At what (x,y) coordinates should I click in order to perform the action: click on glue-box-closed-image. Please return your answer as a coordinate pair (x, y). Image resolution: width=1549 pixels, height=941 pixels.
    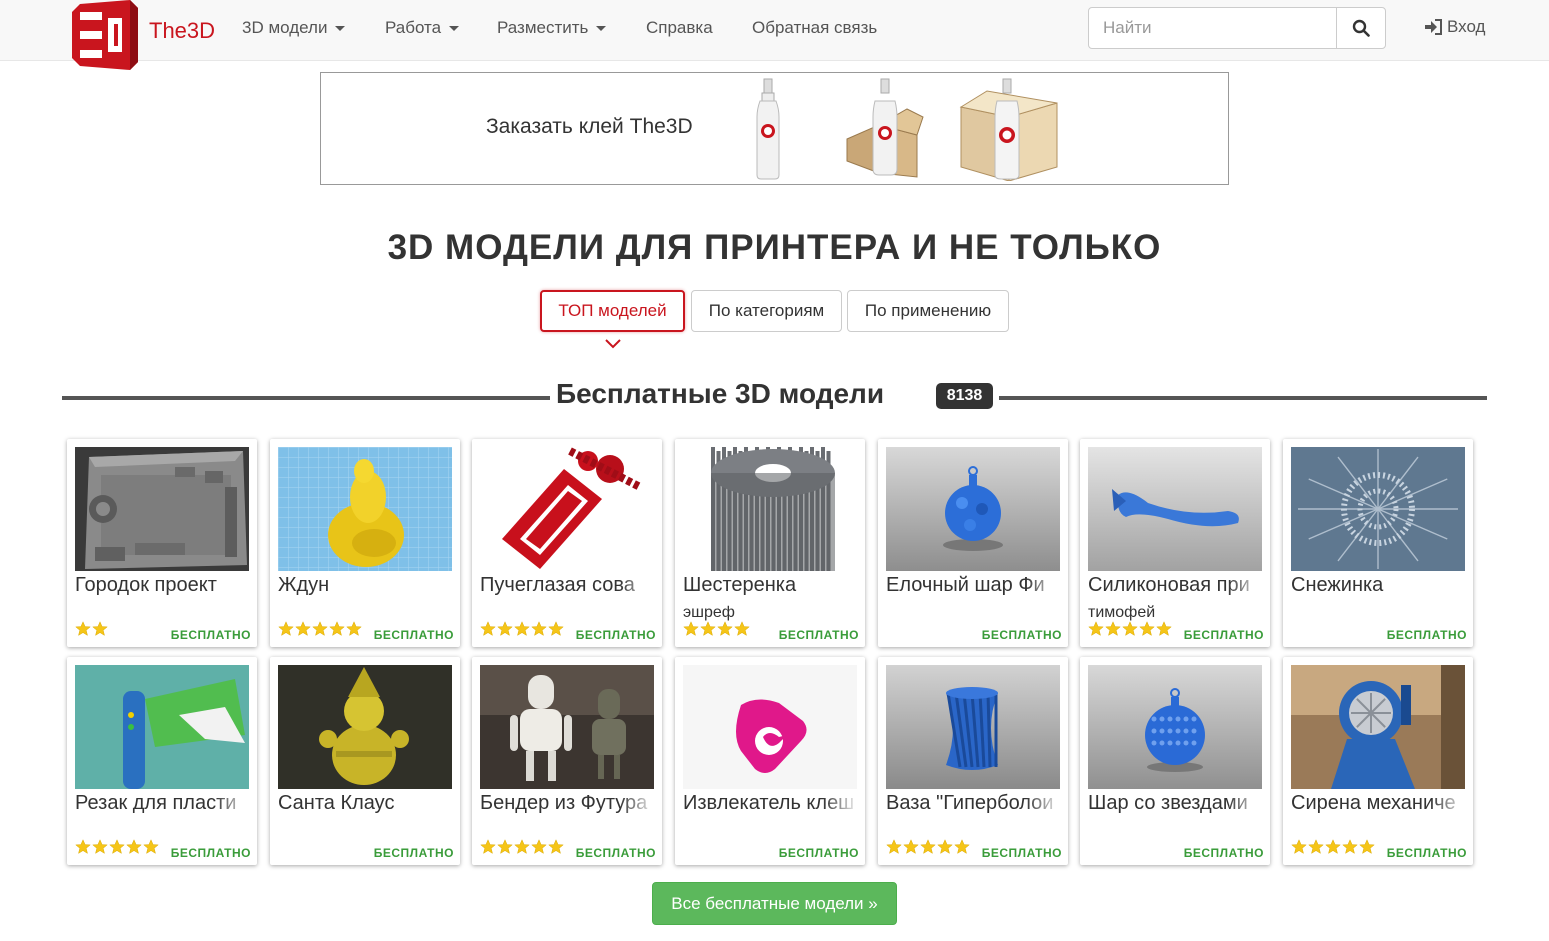
    Looking at the image, I should click on (1008, 129).